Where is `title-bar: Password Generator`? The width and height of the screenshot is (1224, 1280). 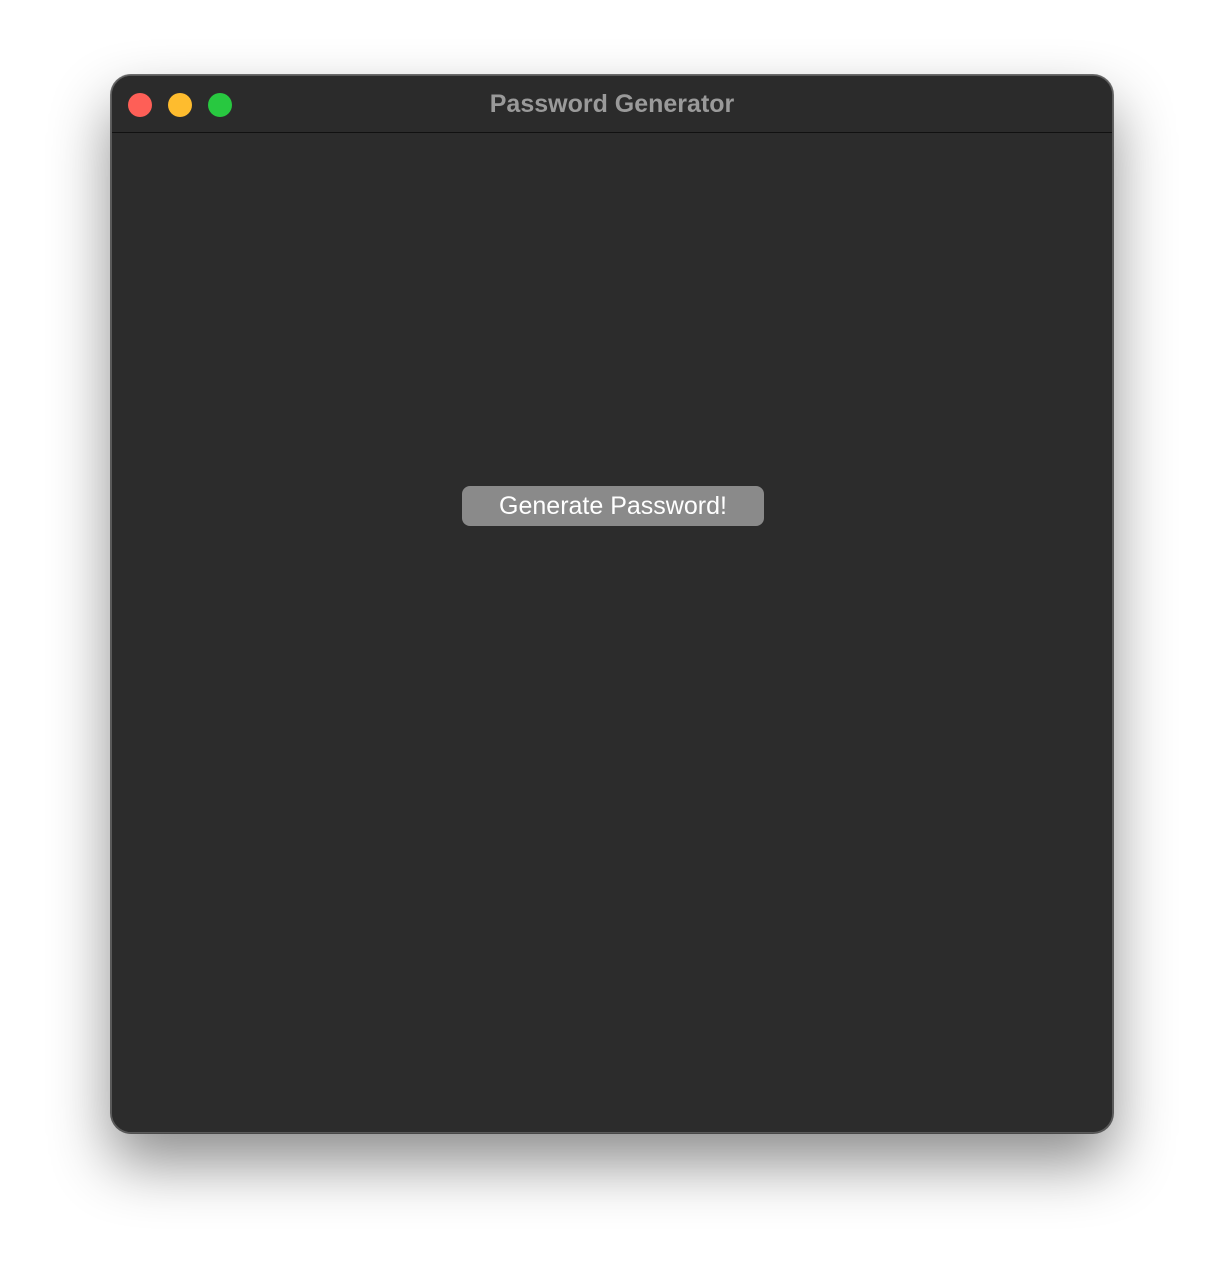 title-bar: Password Generator is located at coordinates (612, 104).